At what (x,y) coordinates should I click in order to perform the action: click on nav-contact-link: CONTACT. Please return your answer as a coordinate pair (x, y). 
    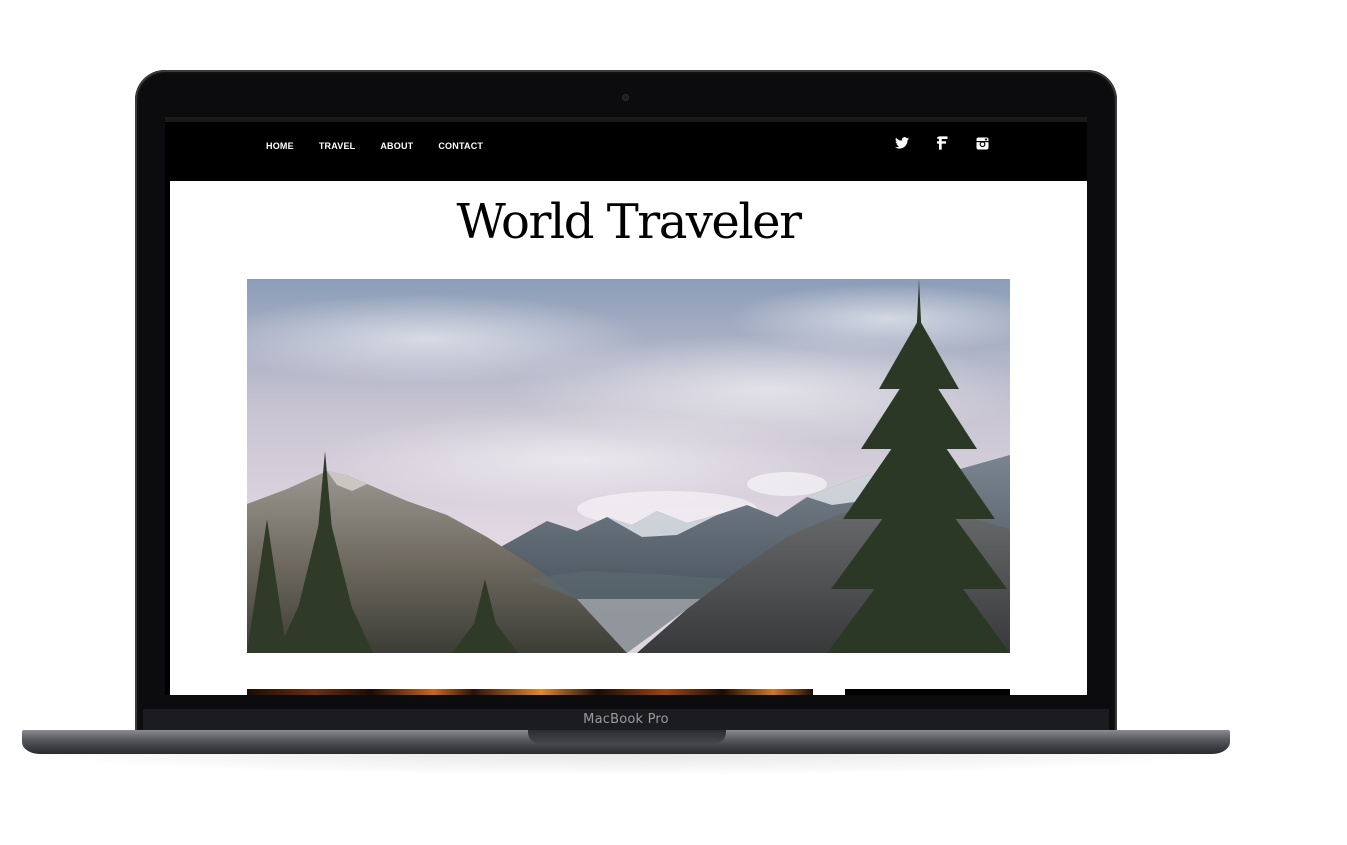
    Looking at the image, I should click on (460, 146).